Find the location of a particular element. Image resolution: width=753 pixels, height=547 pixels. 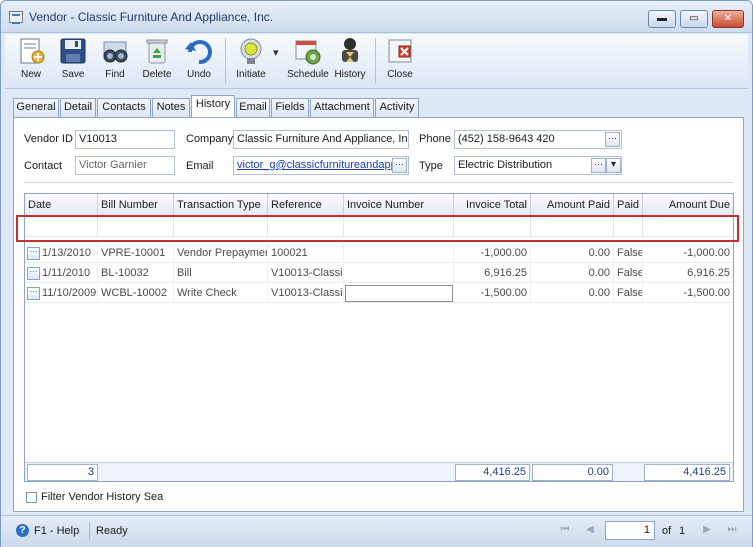

close-button: Close is located at coordinates (400, 61).